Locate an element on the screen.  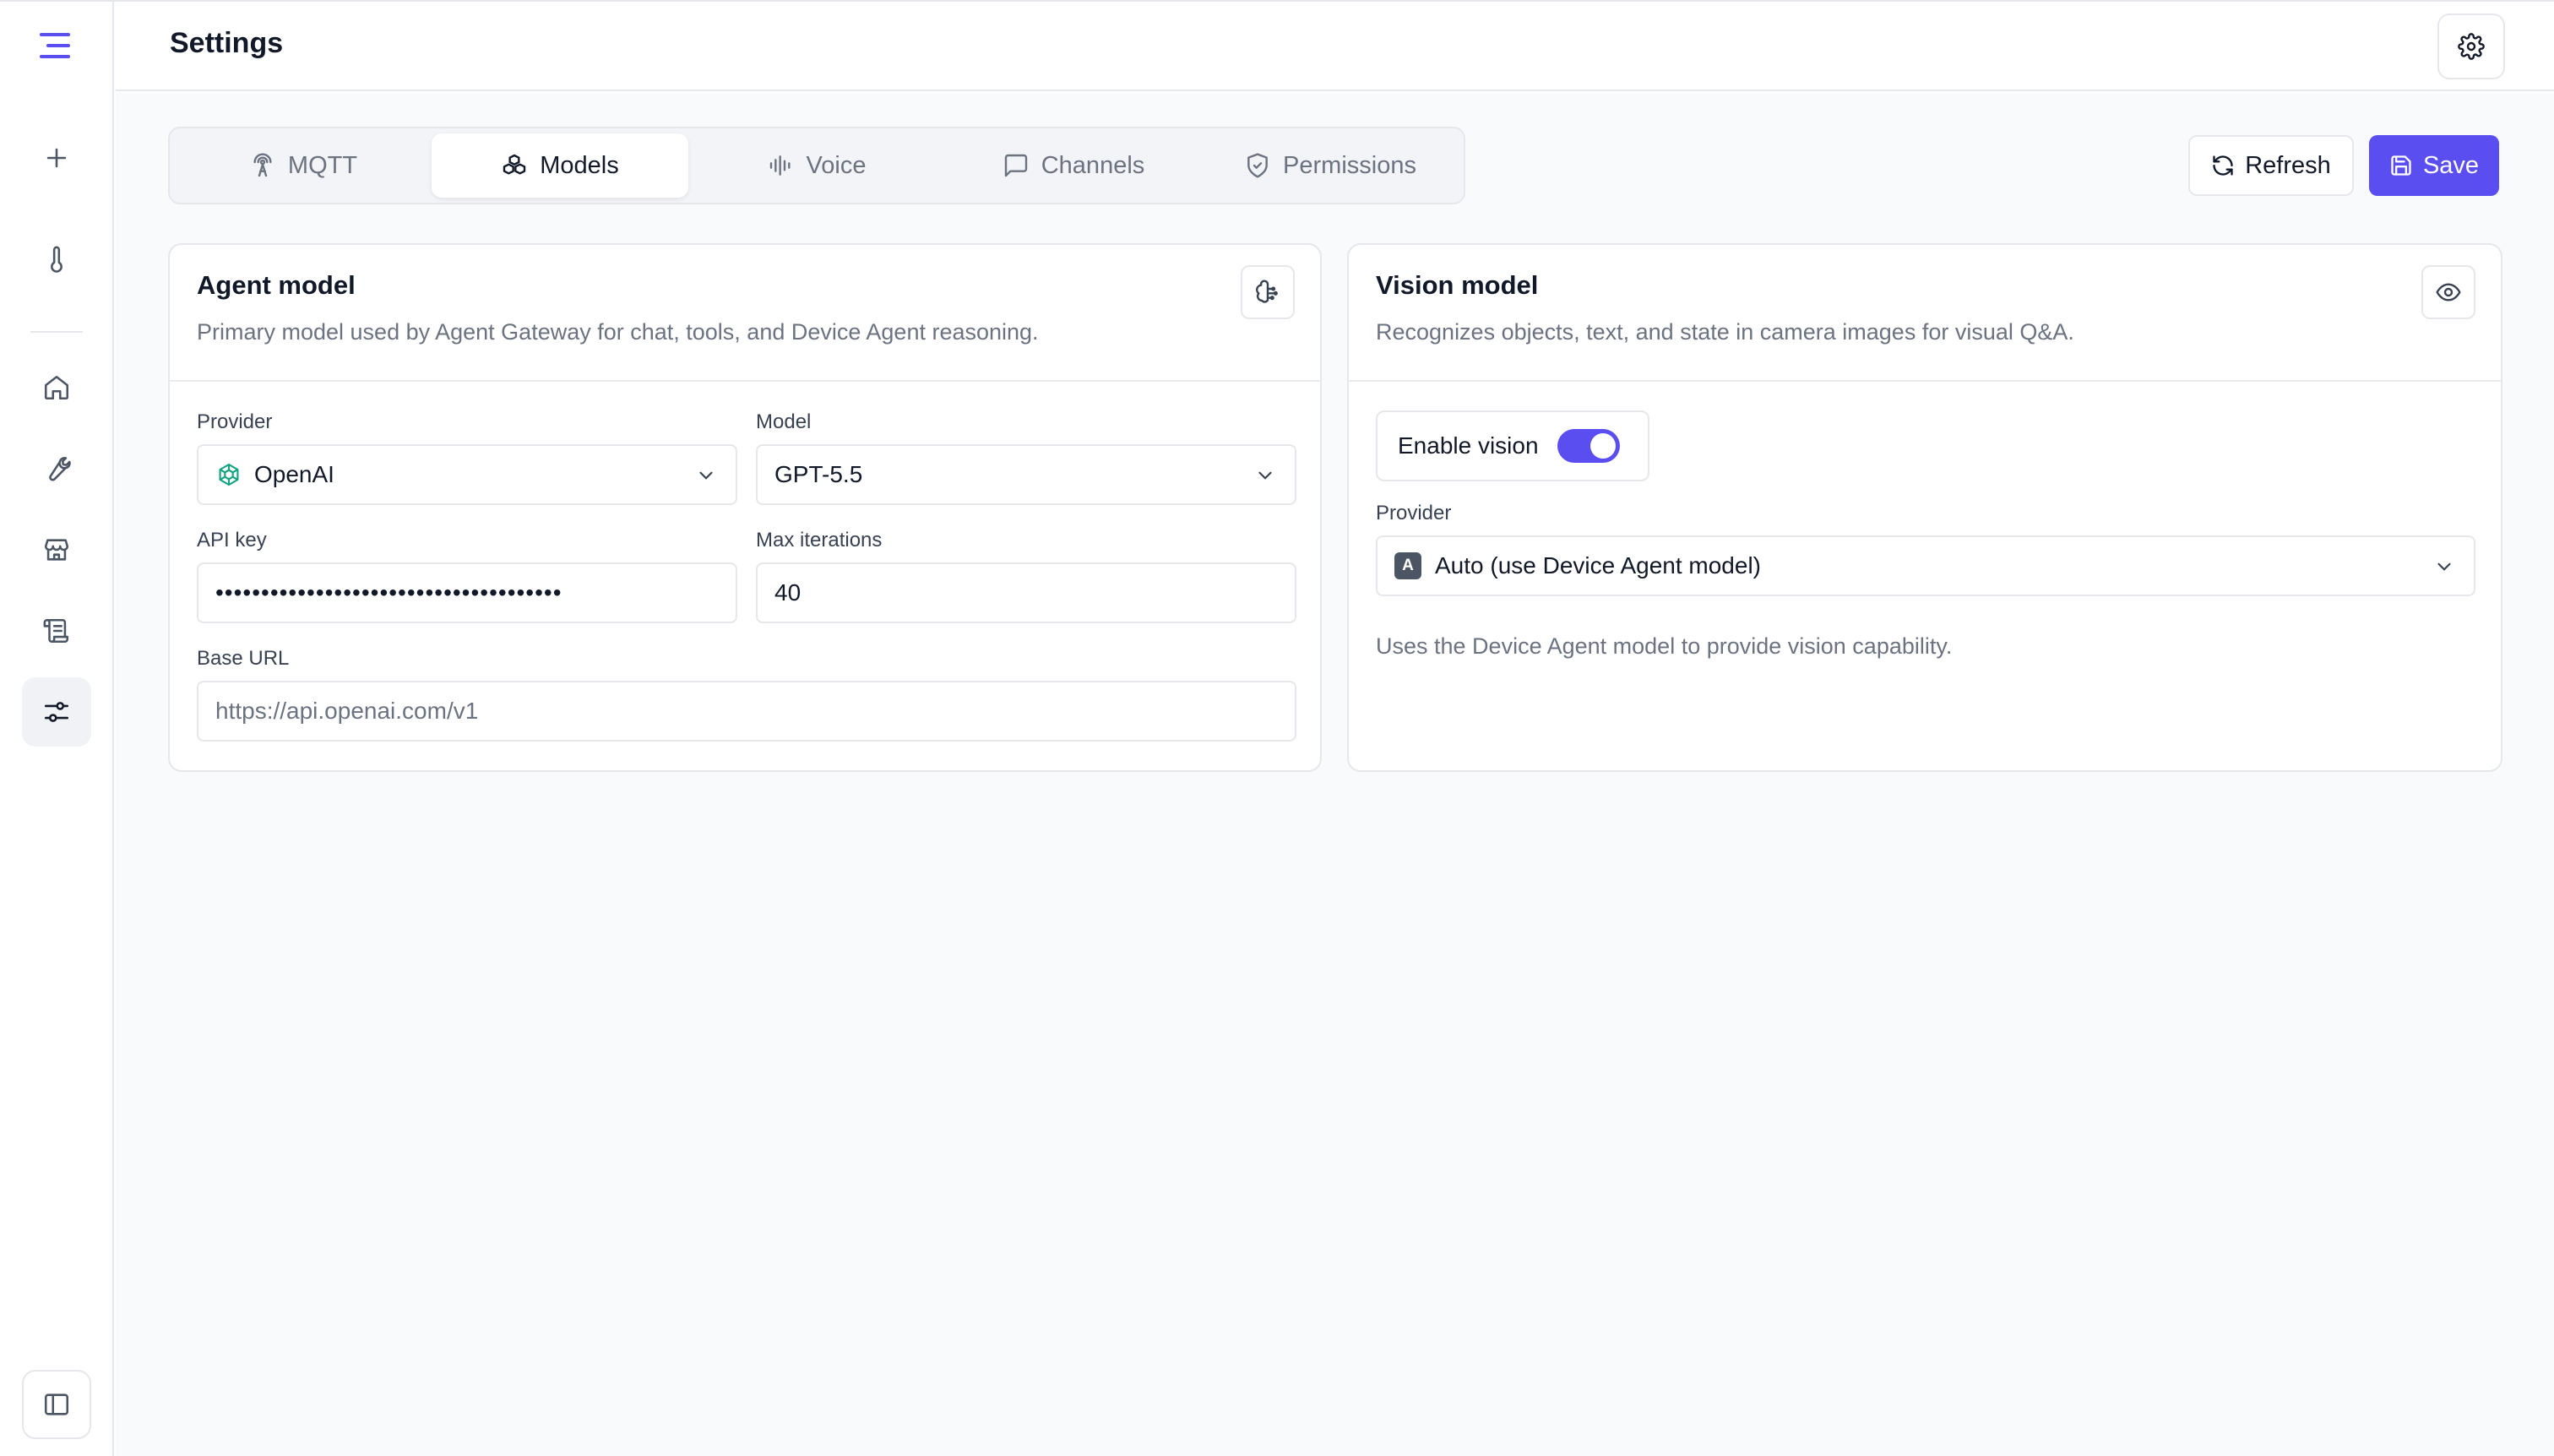
shield-check-icon is located at coordinates (1257, 165).